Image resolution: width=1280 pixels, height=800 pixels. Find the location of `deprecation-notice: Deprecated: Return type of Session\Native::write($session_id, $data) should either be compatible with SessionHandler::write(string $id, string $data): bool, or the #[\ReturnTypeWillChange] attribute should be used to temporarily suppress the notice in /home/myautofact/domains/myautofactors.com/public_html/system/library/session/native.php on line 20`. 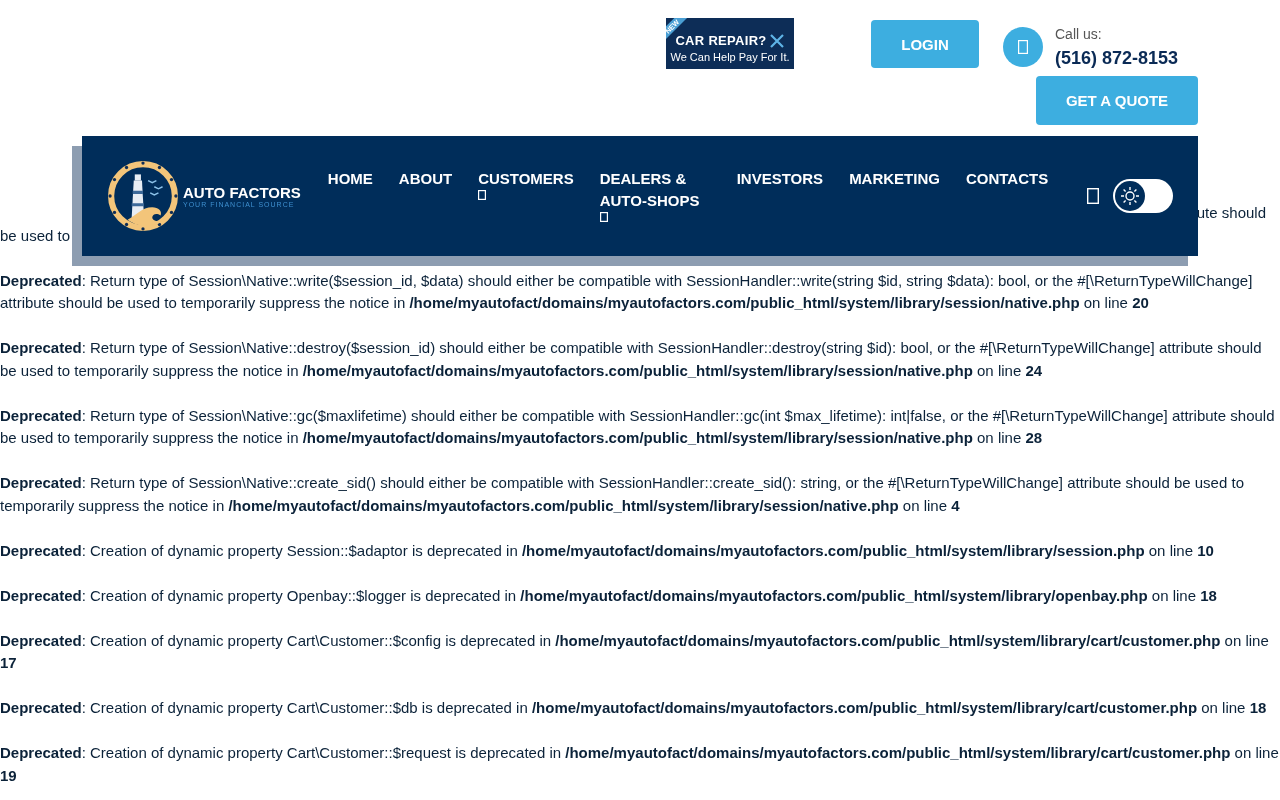

deprecation-notice: Deprecated: Return type of Session\Native::write($session_id, $data) should either be compatible with SessionHandler::write(string $id, string $data): bool, or the #[\ReturnTypeWillChange] attribute should be used to temporarily suppress the notice in /home/myautofact/domains/myautofactors.com/public_html/system/library/session/native.php on line 20 is located at coordinates (627, 291).